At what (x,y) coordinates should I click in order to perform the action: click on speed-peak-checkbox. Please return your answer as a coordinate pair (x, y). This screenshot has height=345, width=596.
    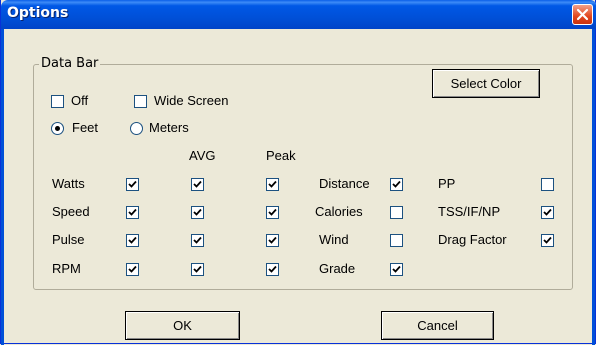
    Looking at the image, I should click on (272, 212).